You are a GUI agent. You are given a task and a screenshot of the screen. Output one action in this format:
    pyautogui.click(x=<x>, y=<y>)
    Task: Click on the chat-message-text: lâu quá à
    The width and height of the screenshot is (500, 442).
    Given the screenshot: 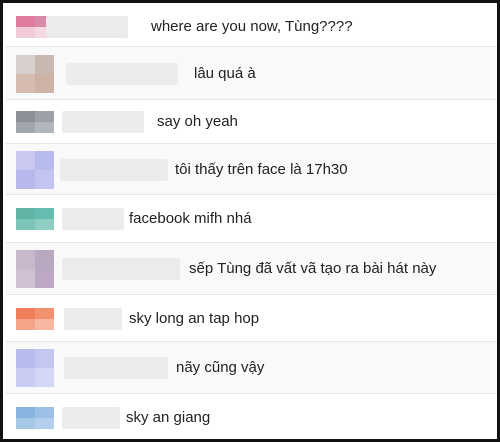 What is the action you would take?
    pyautogui.click(x=225, y=73)
    